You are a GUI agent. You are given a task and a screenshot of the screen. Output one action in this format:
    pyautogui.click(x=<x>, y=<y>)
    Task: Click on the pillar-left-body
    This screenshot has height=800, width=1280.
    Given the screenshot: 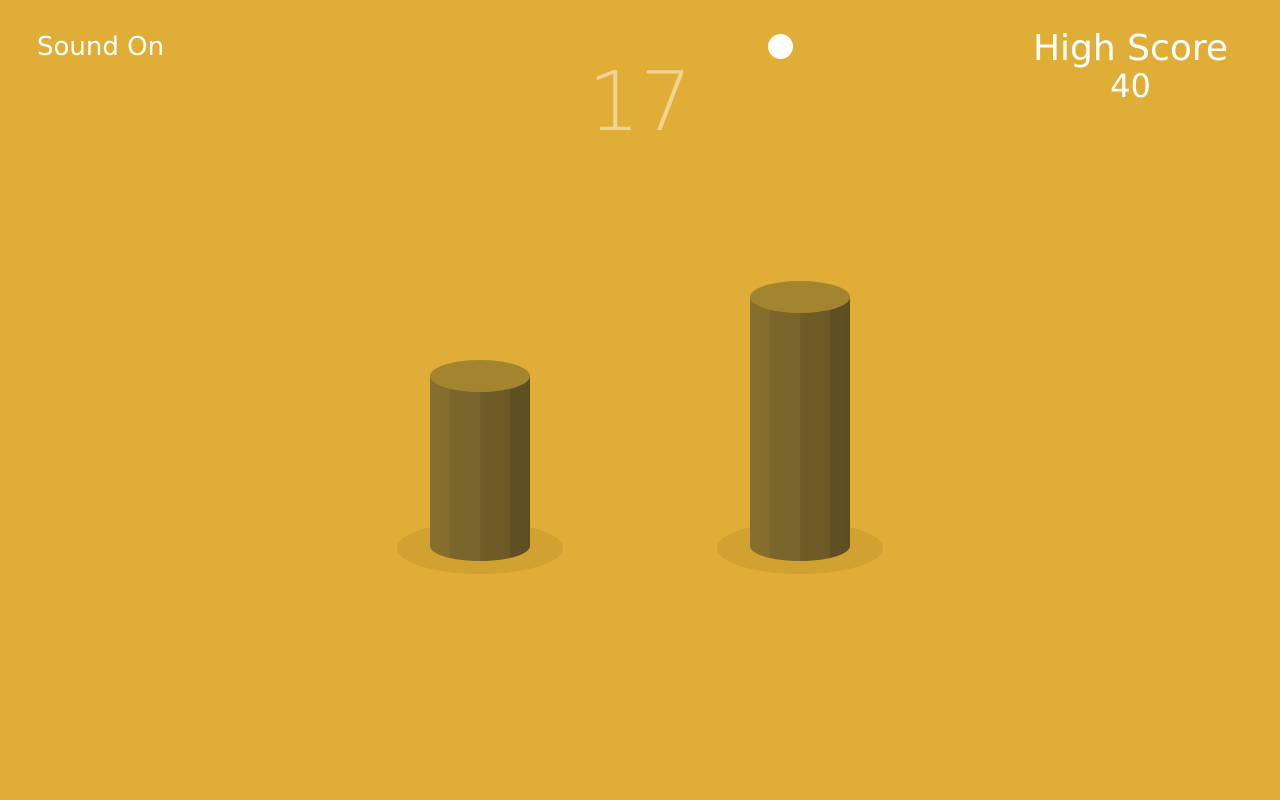 What is the action you would take?
    pyautogui.click(x=480, y=468)
    